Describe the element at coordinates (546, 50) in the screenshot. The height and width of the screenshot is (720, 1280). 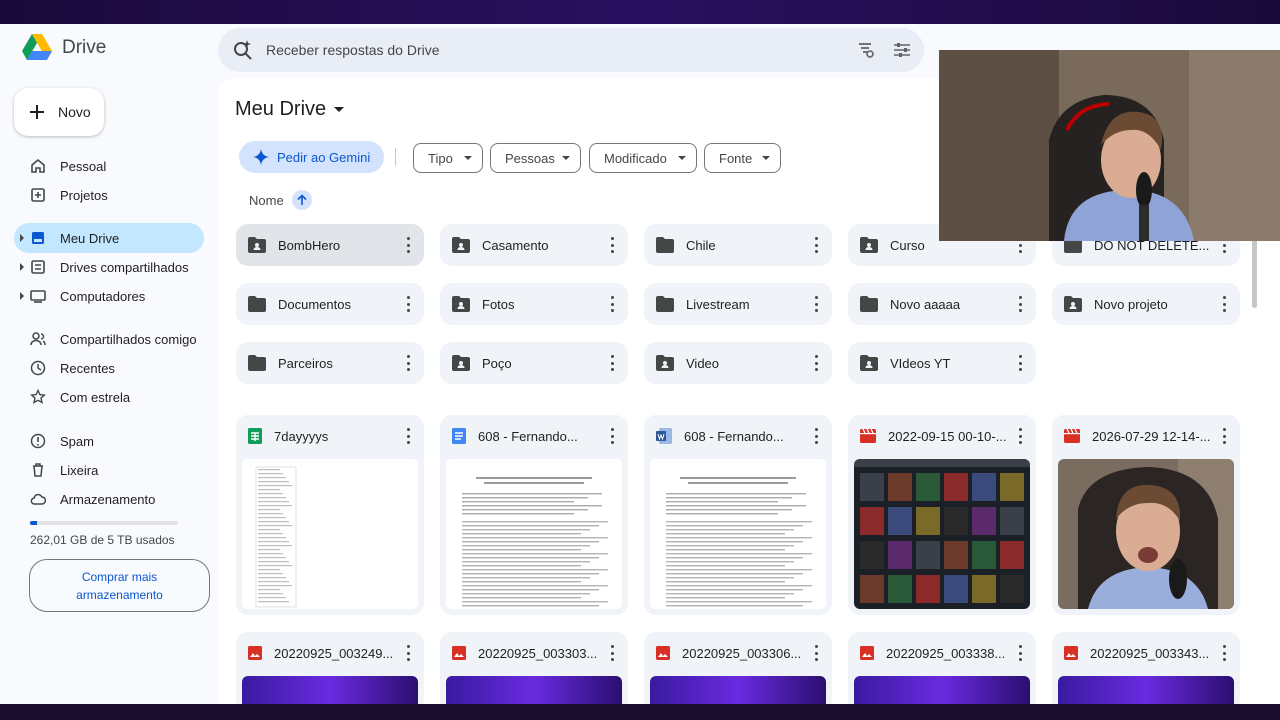
I see `search-input` at that location.